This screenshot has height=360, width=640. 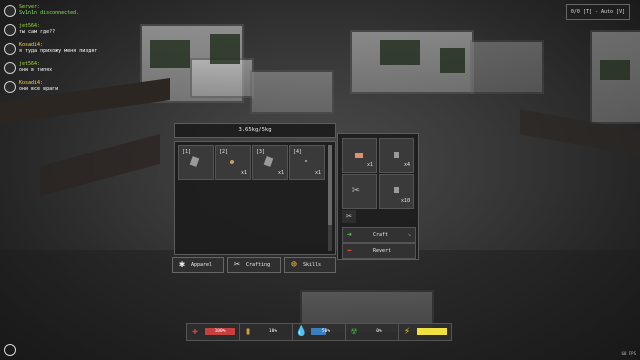 I want to click on status-bars: ✚ 100% ▮ 18% 💧 50% ☢ 0% ⚡, so click(x=319, y=332).